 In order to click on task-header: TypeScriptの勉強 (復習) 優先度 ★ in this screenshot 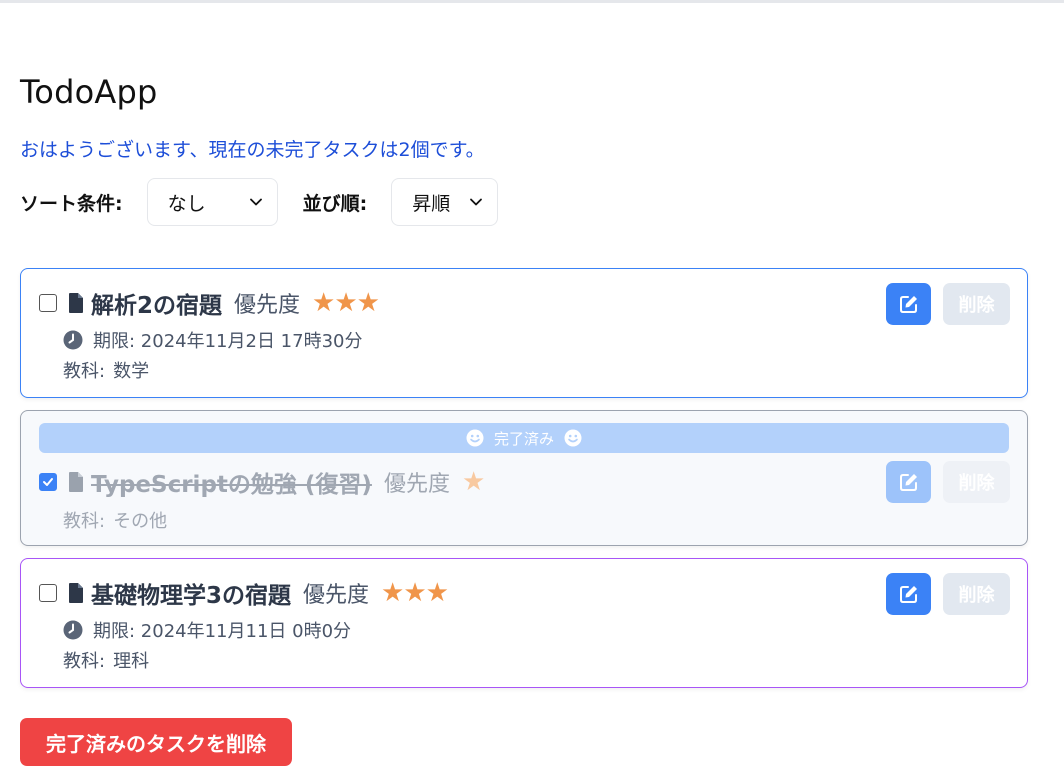, I will do `click(262, 482)`.